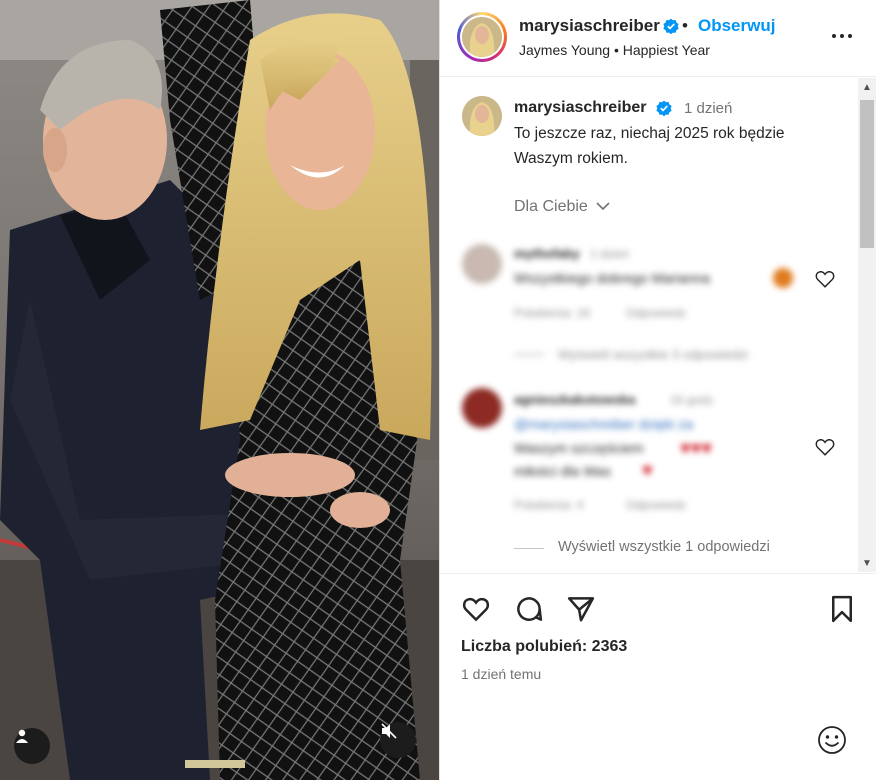 The height and width of the screenshot is (781, 877). Describe the element at coordinates (842, 36) in the screenshot. I see `more-options-icon` at that location.